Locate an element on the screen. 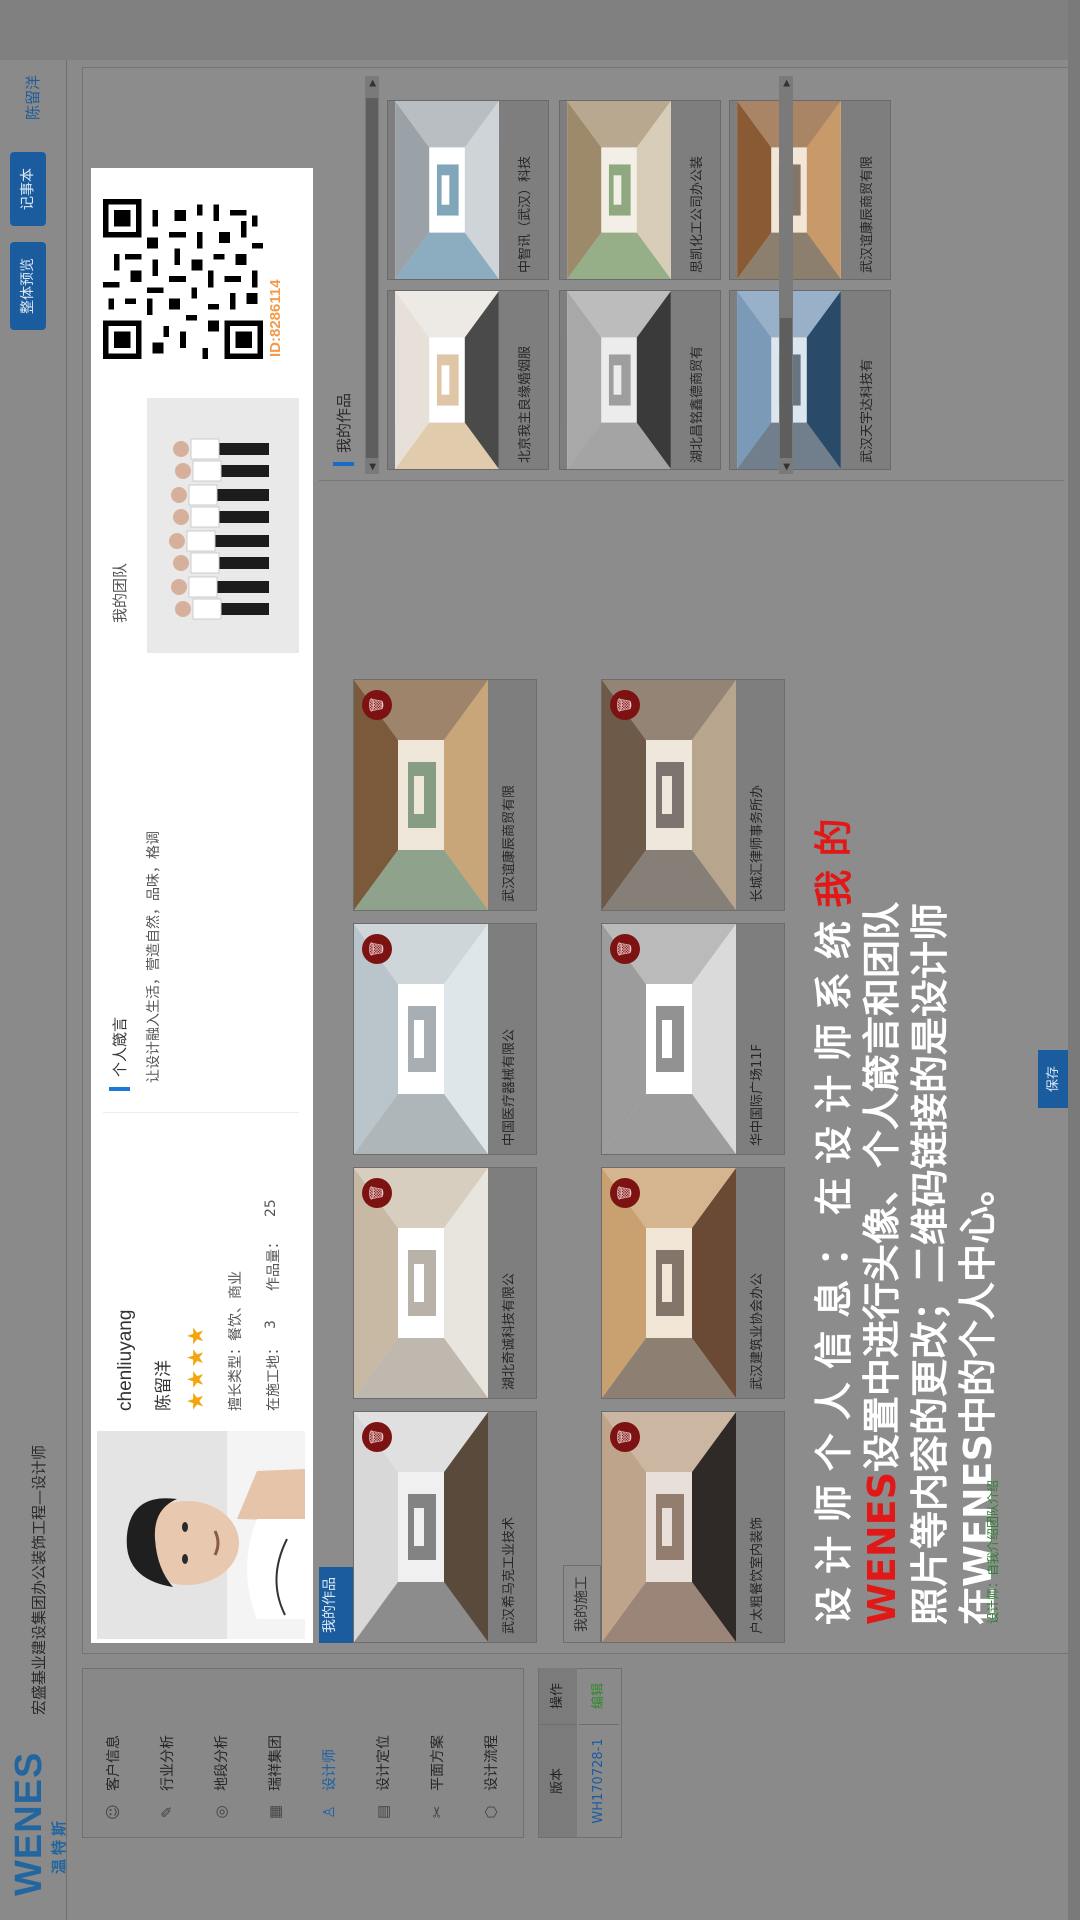 This screenshot has width=1080, height=1920. designer-name-cn: 陈留洋 is located at coordinates (164, 1385).